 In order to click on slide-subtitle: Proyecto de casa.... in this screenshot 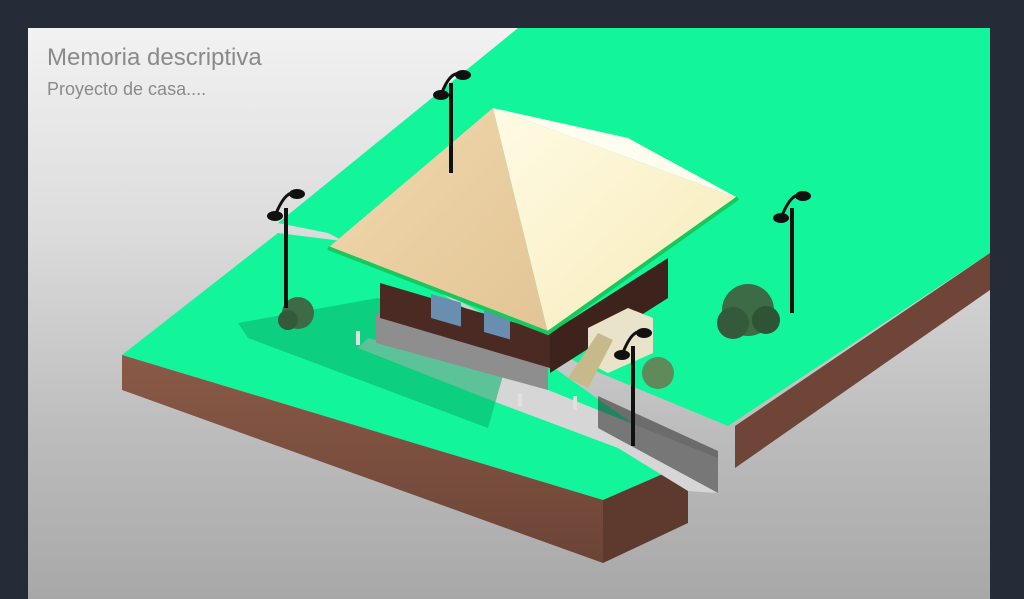, I will do `click(127, 89)`.